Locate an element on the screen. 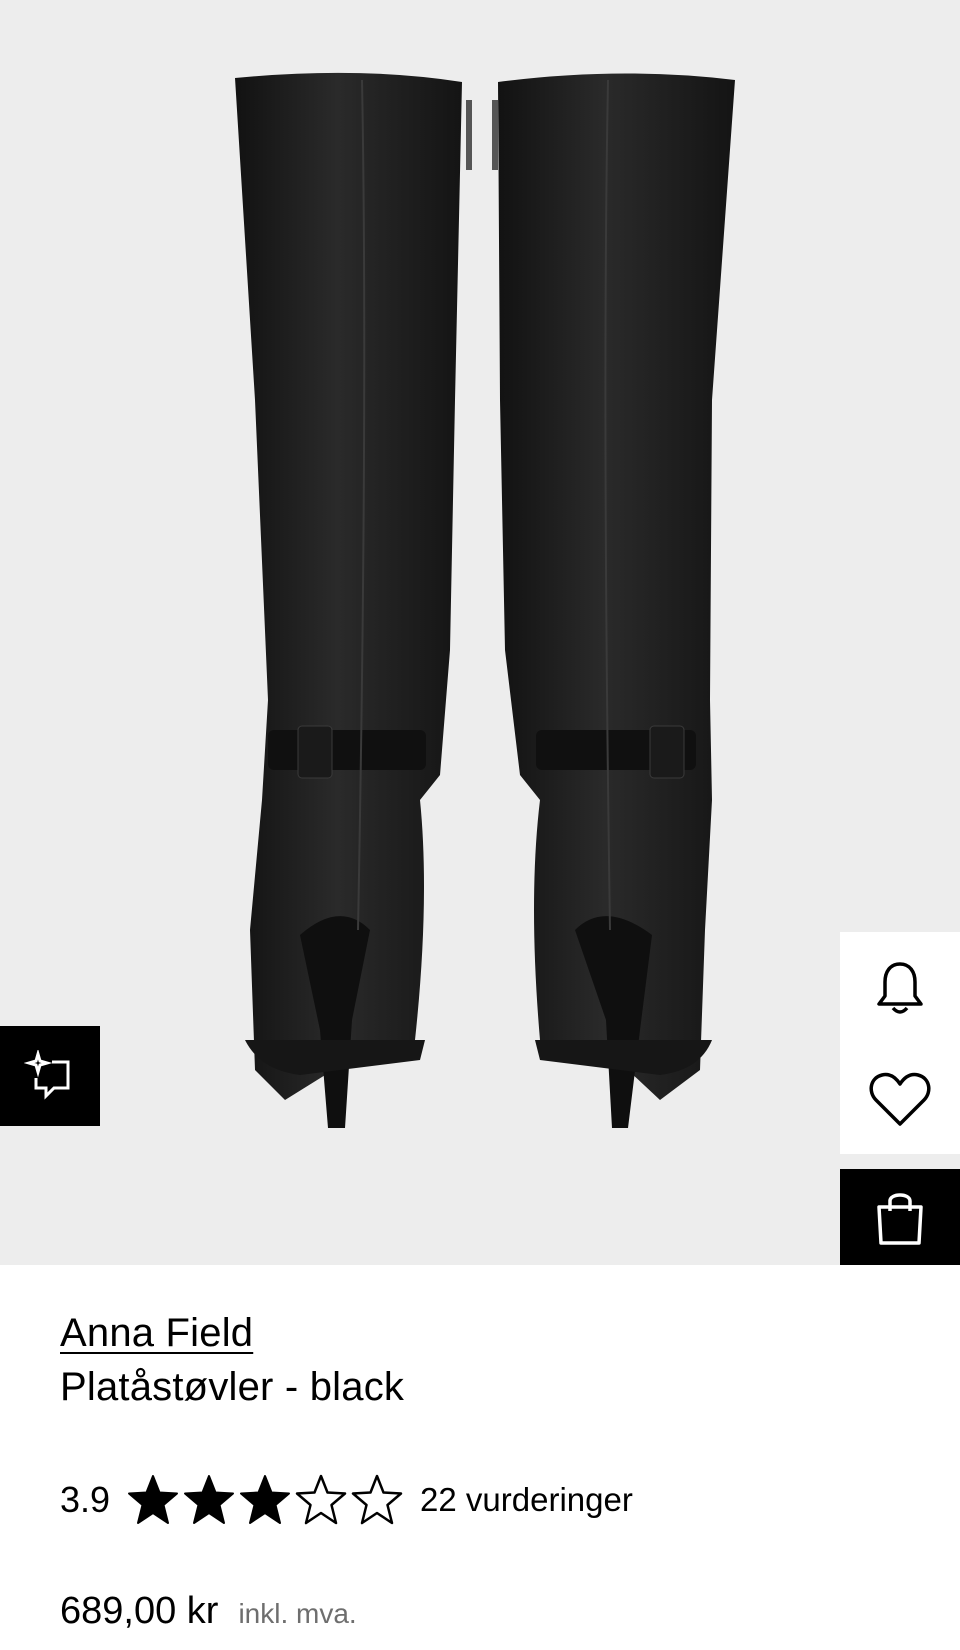  shopping-bag-icon is located at coordinates (900, 1219).